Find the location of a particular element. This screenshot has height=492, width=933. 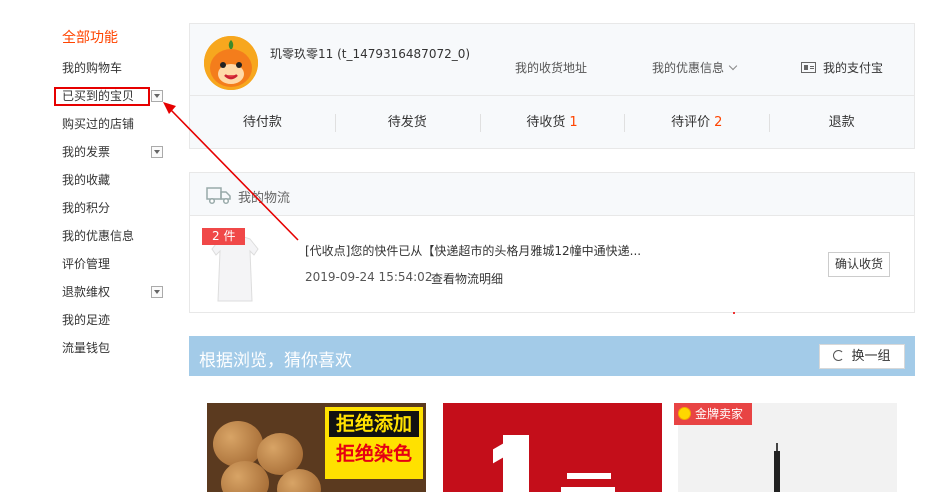

sidebar-item-invoice: 我的发票 is located at coordinates (117, 152).